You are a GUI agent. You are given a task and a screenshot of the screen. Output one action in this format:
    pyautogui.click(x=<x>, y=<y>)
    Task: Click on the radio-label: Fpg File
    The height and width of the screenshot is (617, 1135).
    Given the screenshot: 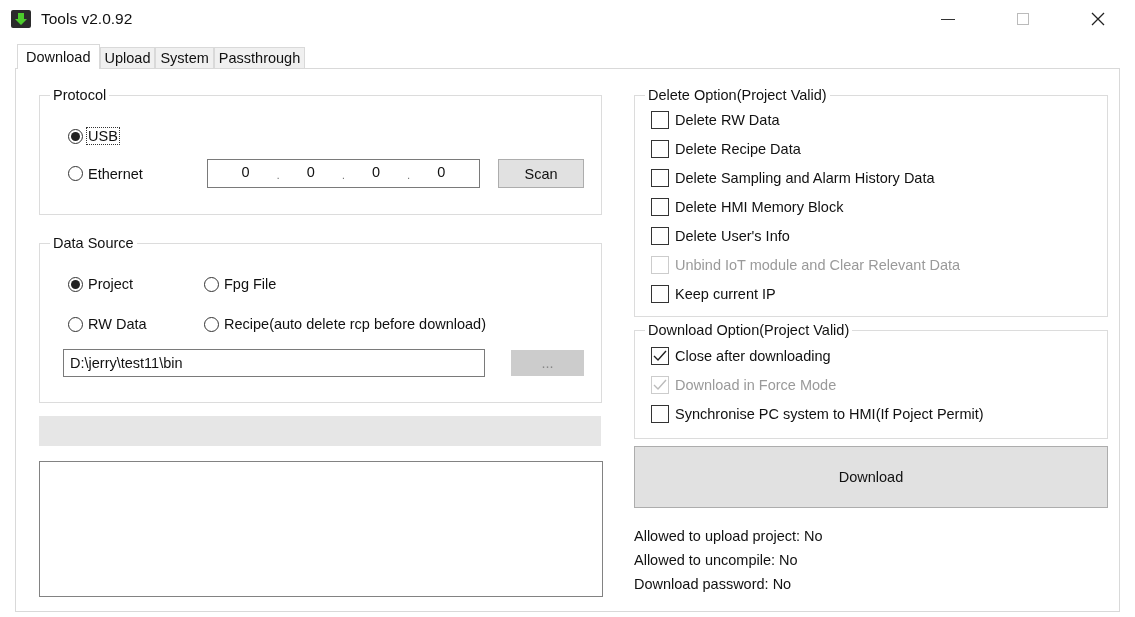 What is the action you would take?
    pyautogui.click(x=250, y=284)
    